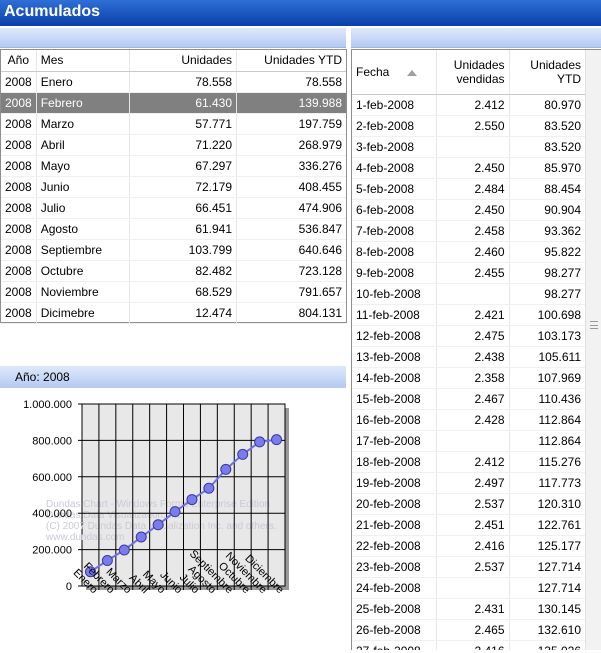 The image size is (601, 653). I want to click on cell-date: 2-feb-2008, so click(394, 126).